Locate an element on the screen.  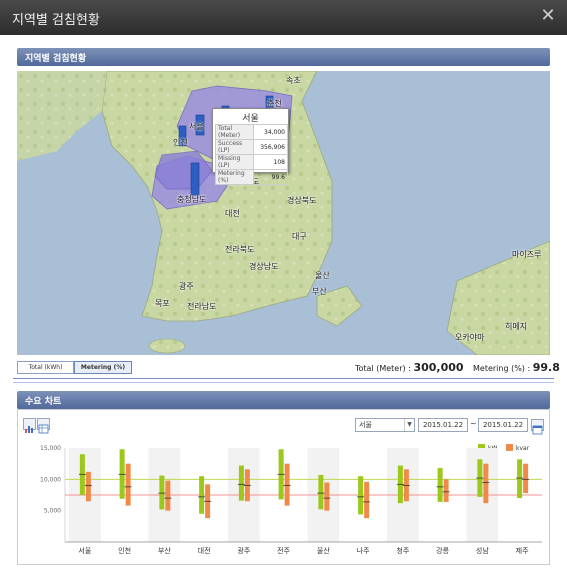
map-label-busan: 부산 is located at coordinates (319, 291).